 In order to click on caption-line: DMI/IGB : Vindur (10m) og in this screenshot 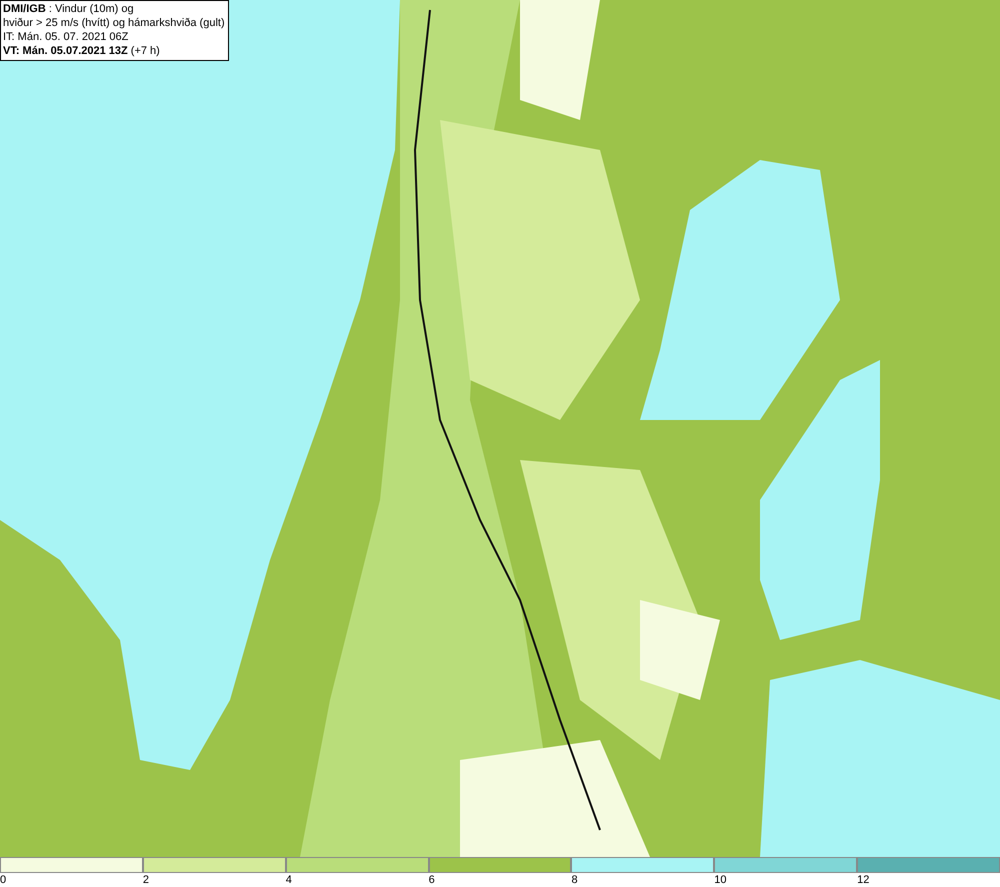, I will do `click(69, 9)`.